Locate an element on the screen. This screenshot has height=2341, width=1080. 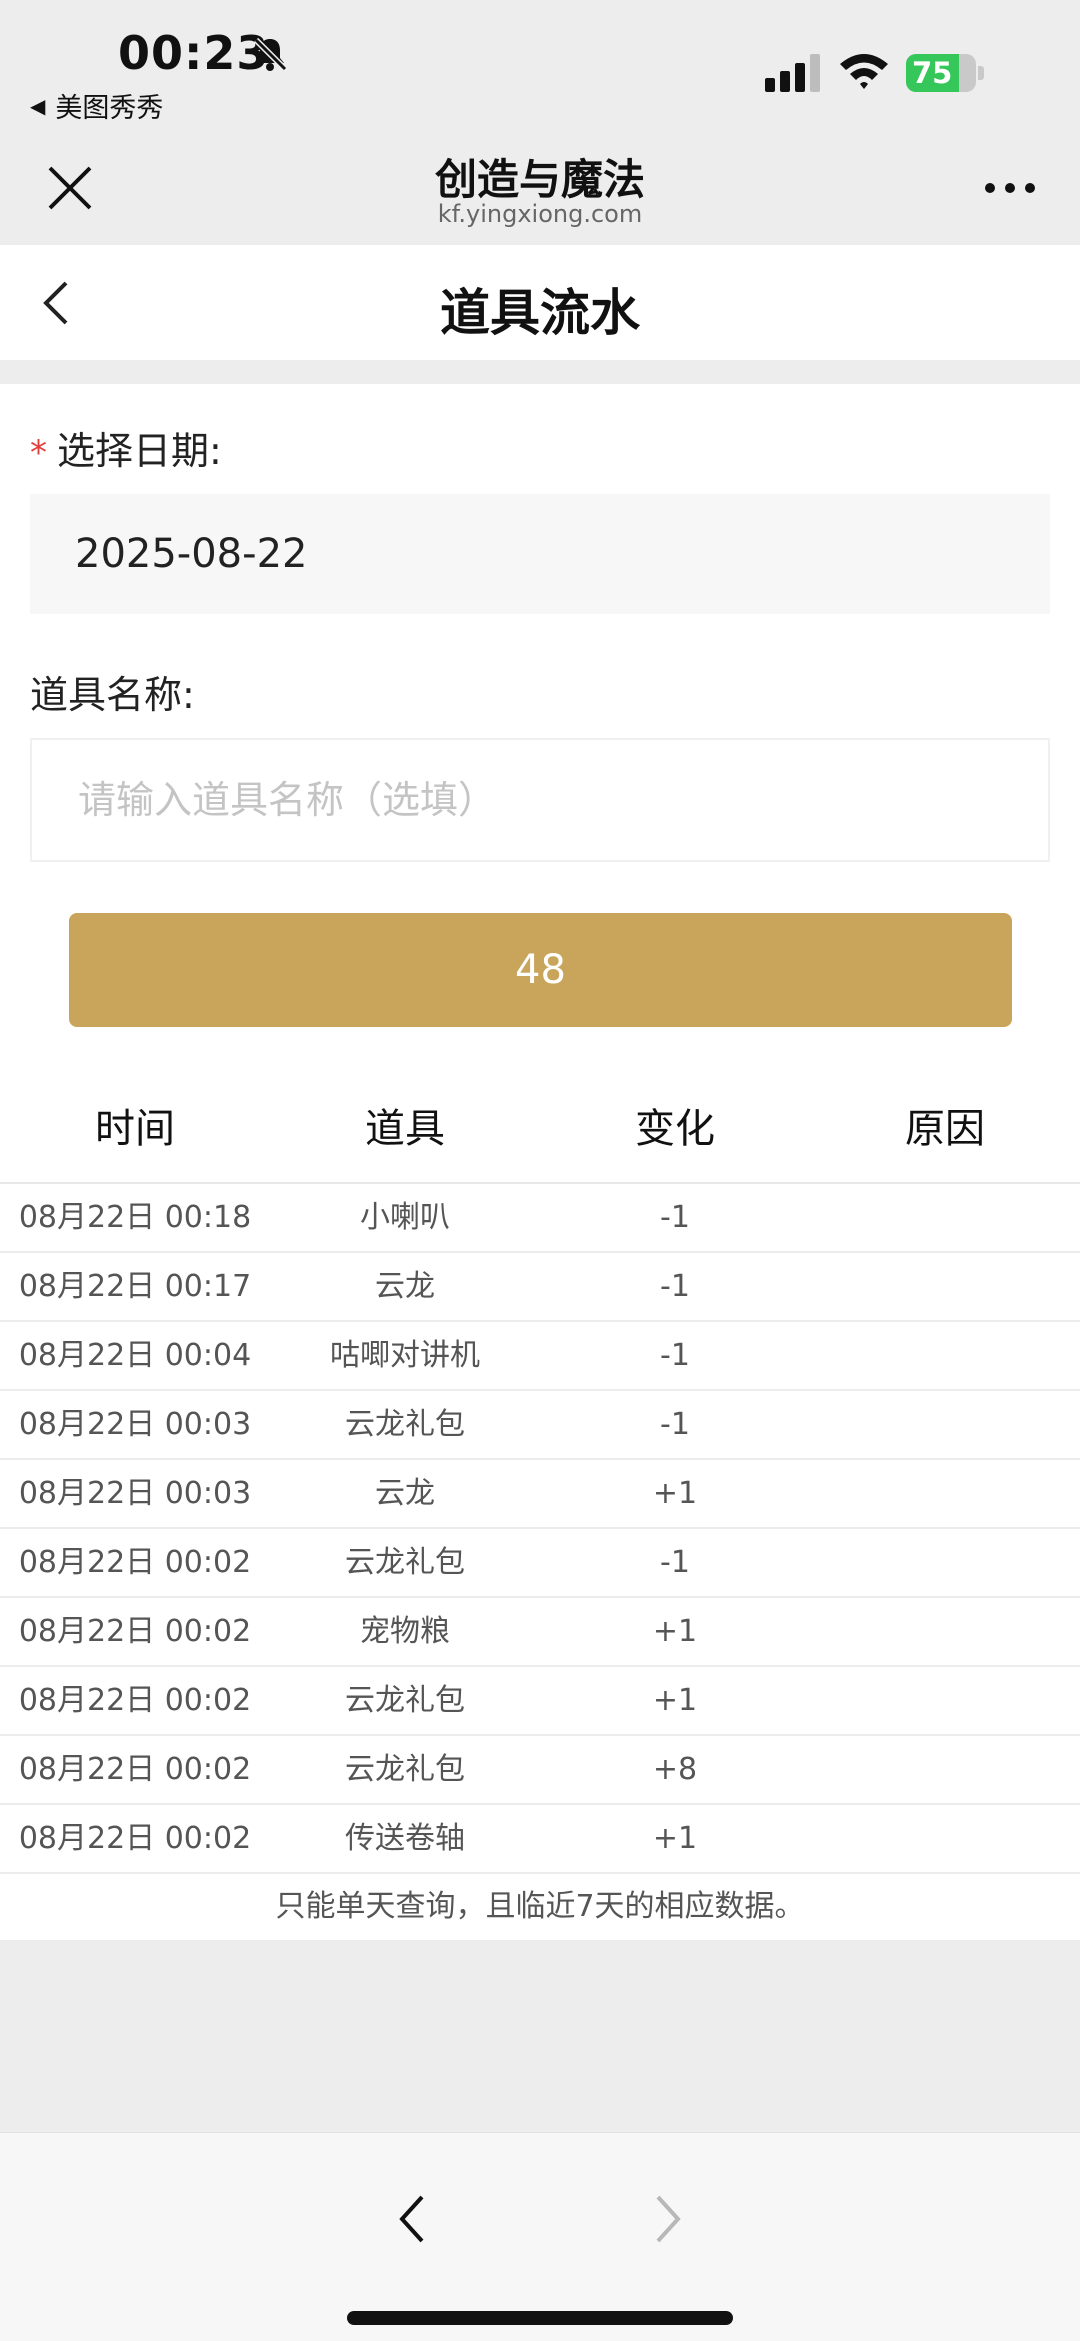
cell-item: 传送卷轴 is located at coordinates (405, 1838).